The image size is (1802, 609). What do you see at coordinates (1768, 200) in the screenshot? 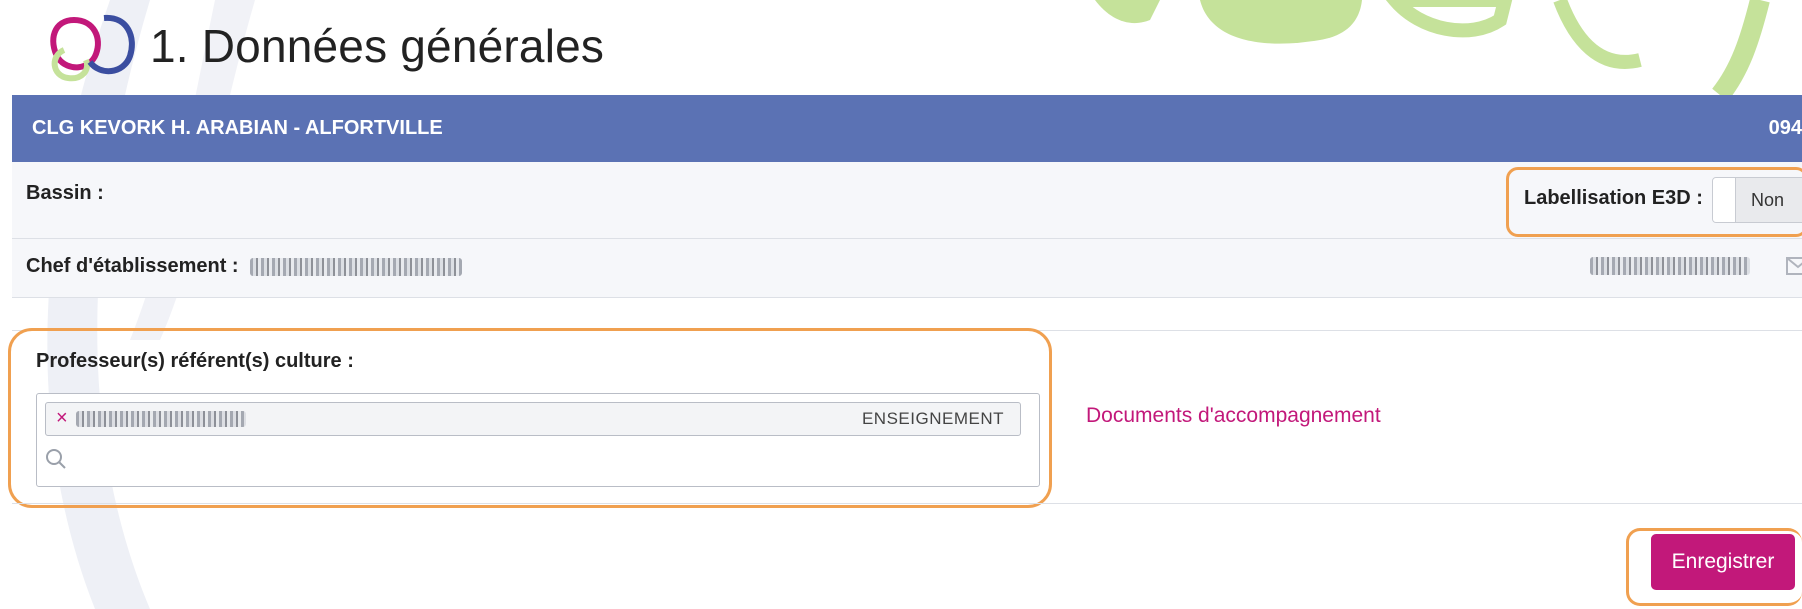
I see `toggle-value: Non` at bounding box center [1768, 200].